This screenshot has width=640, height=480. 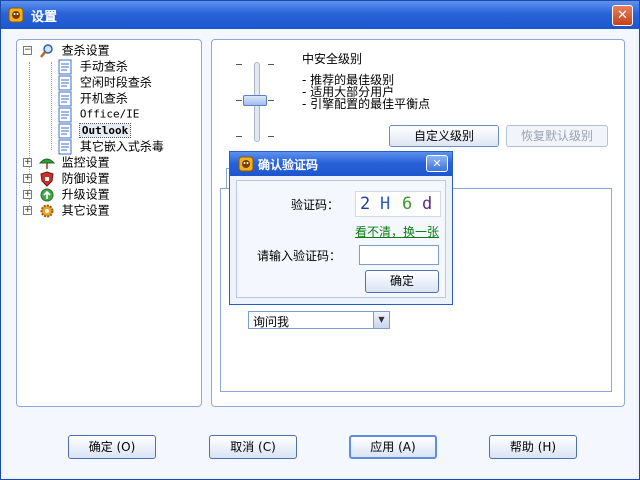 I want to click on refresh-captcha-link: 看不清，换一张, so click(x=397, y=231).